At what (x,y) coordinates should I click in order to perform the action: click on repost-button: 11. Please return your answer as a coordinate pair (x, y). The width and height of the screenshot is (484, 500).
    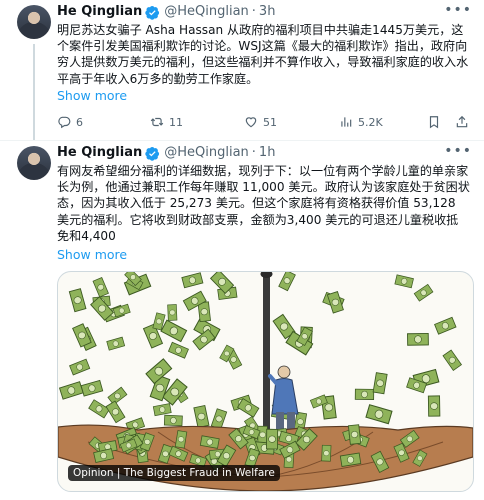
    Looking at the image, I should click on (166, 122).